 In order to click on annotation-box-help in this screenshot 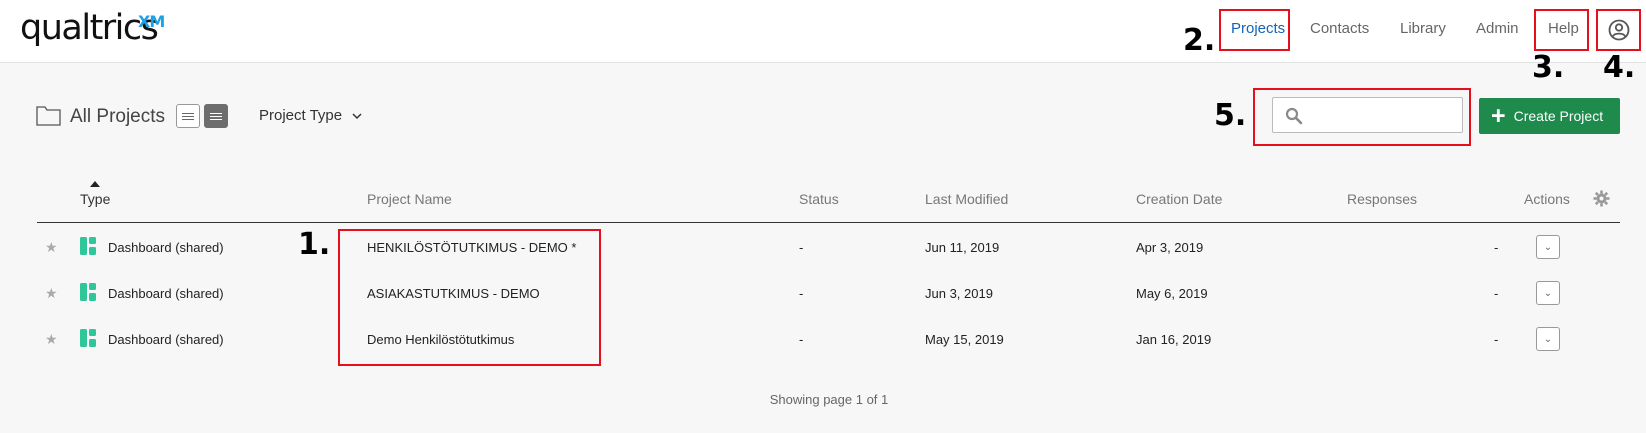, I will do `click(1561, 30)`.